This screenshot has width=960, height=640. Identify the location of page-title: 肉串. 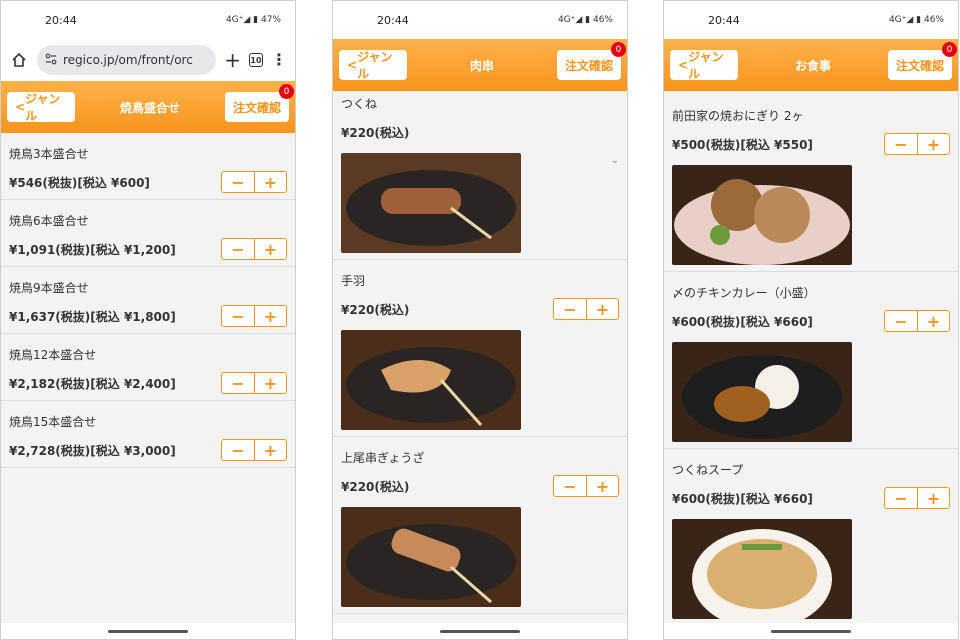
(481, 65).